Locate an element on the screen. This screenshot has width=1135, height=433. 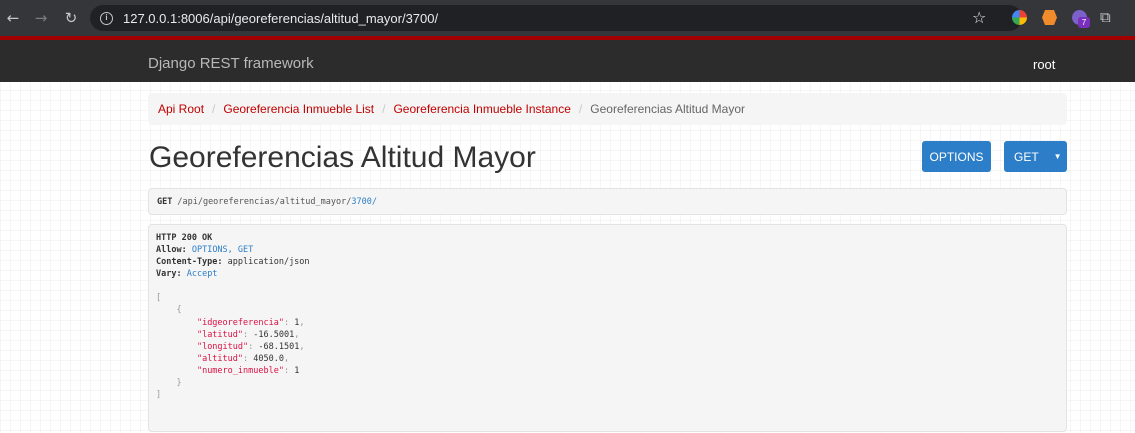
json-key: "latitud" is located at coordinates (220, 334).